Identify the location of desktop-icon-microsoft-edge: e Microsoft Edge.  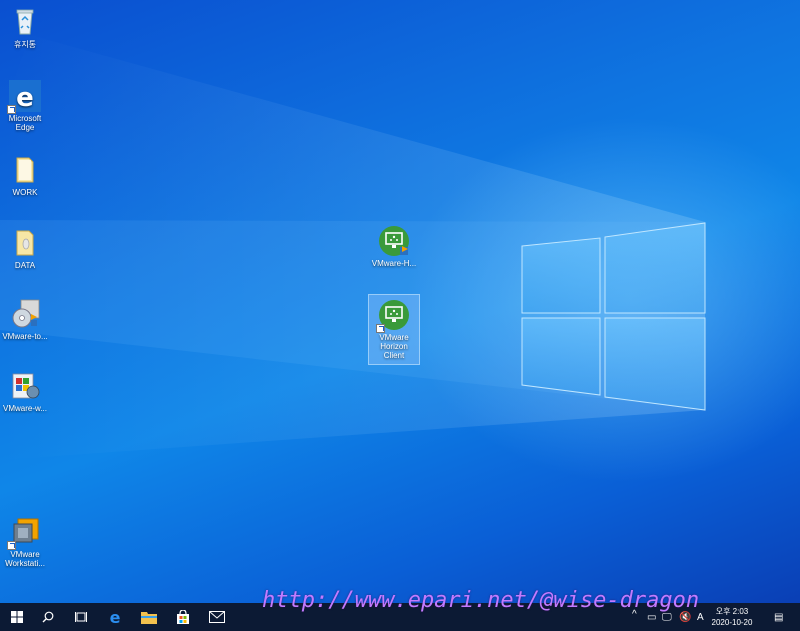
(25, 106).